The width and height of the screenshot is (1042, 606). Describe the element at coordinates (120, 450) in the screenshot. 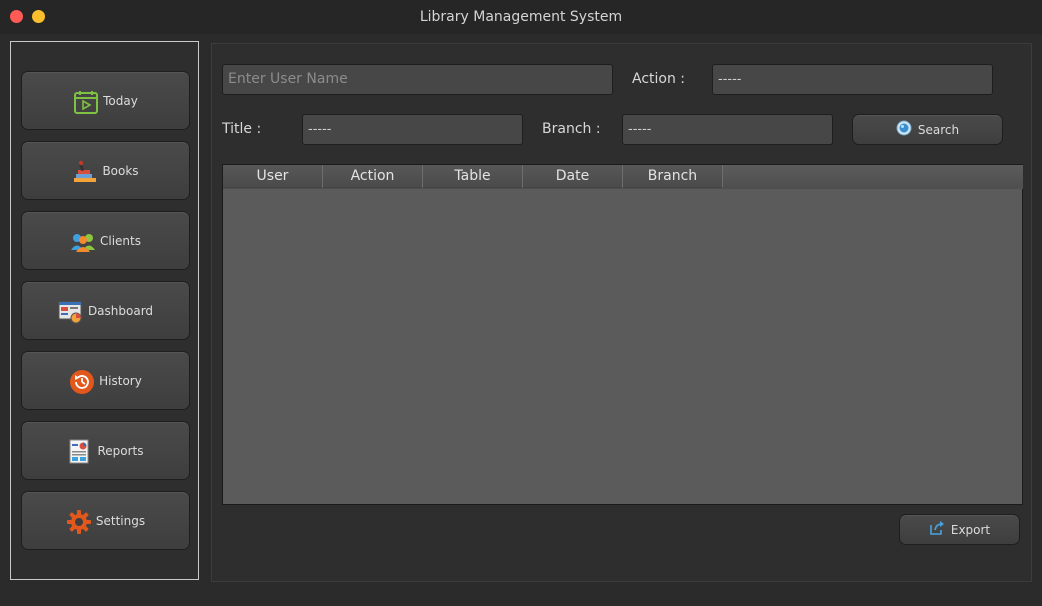

I see `sidebar-item-label: Reports` at that location.